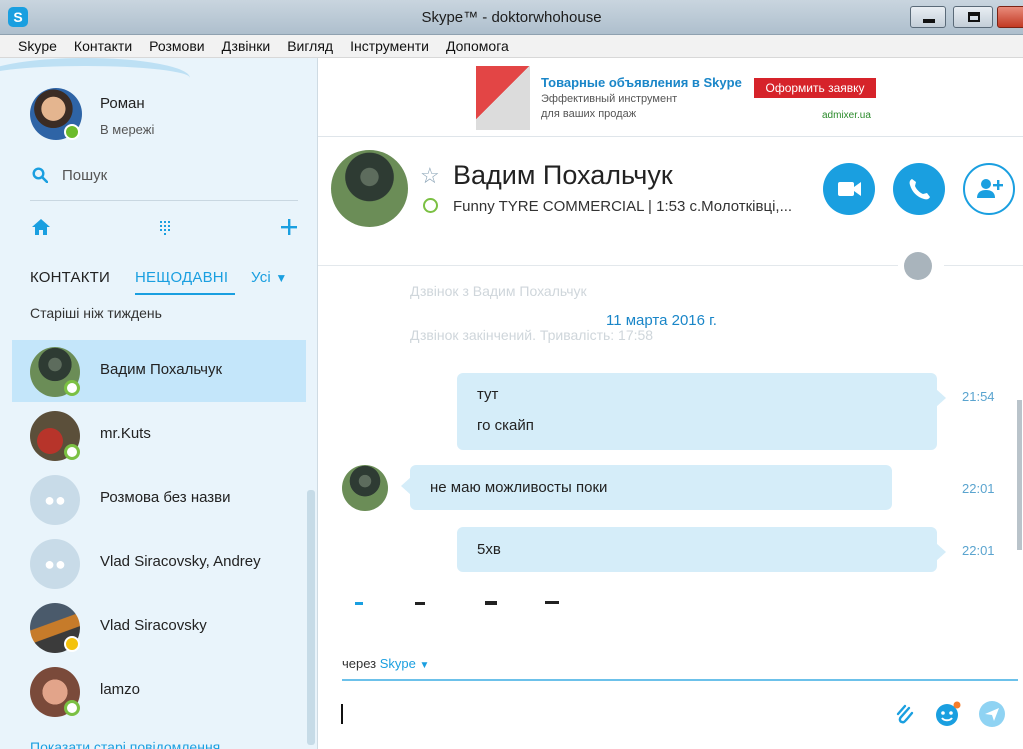 The image size is (1023, 749). What do you see at coordinates (72, 644) in the screenshot?
I see `away-status-icon` at bounding box center [72, 644].